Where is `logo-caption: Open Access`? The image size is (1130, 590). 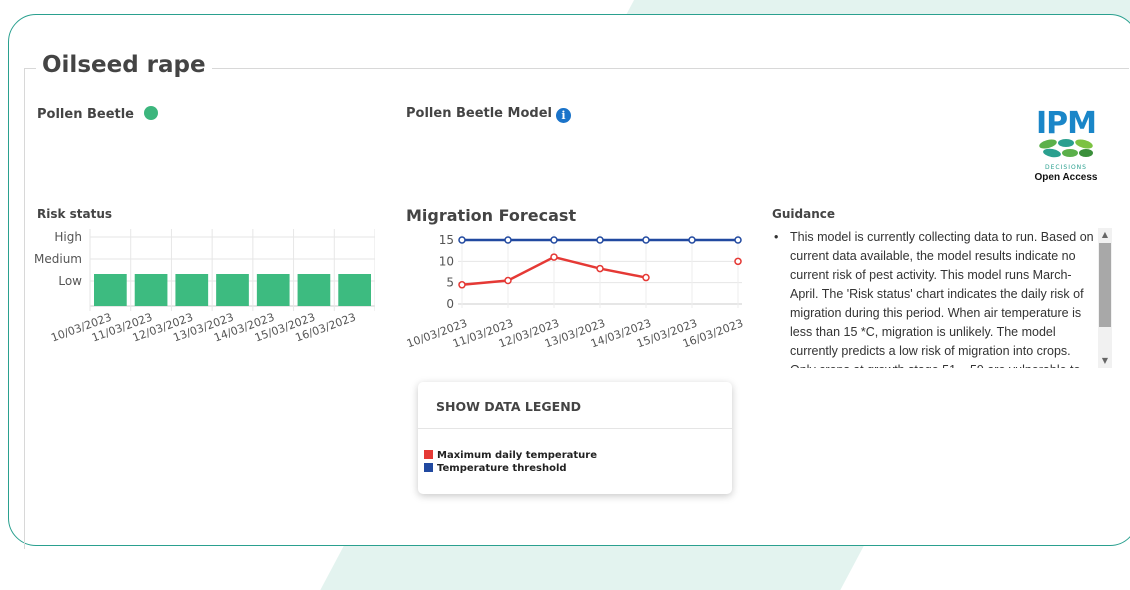
logo-caption: Open Access is located at coordinates (1066, 177).